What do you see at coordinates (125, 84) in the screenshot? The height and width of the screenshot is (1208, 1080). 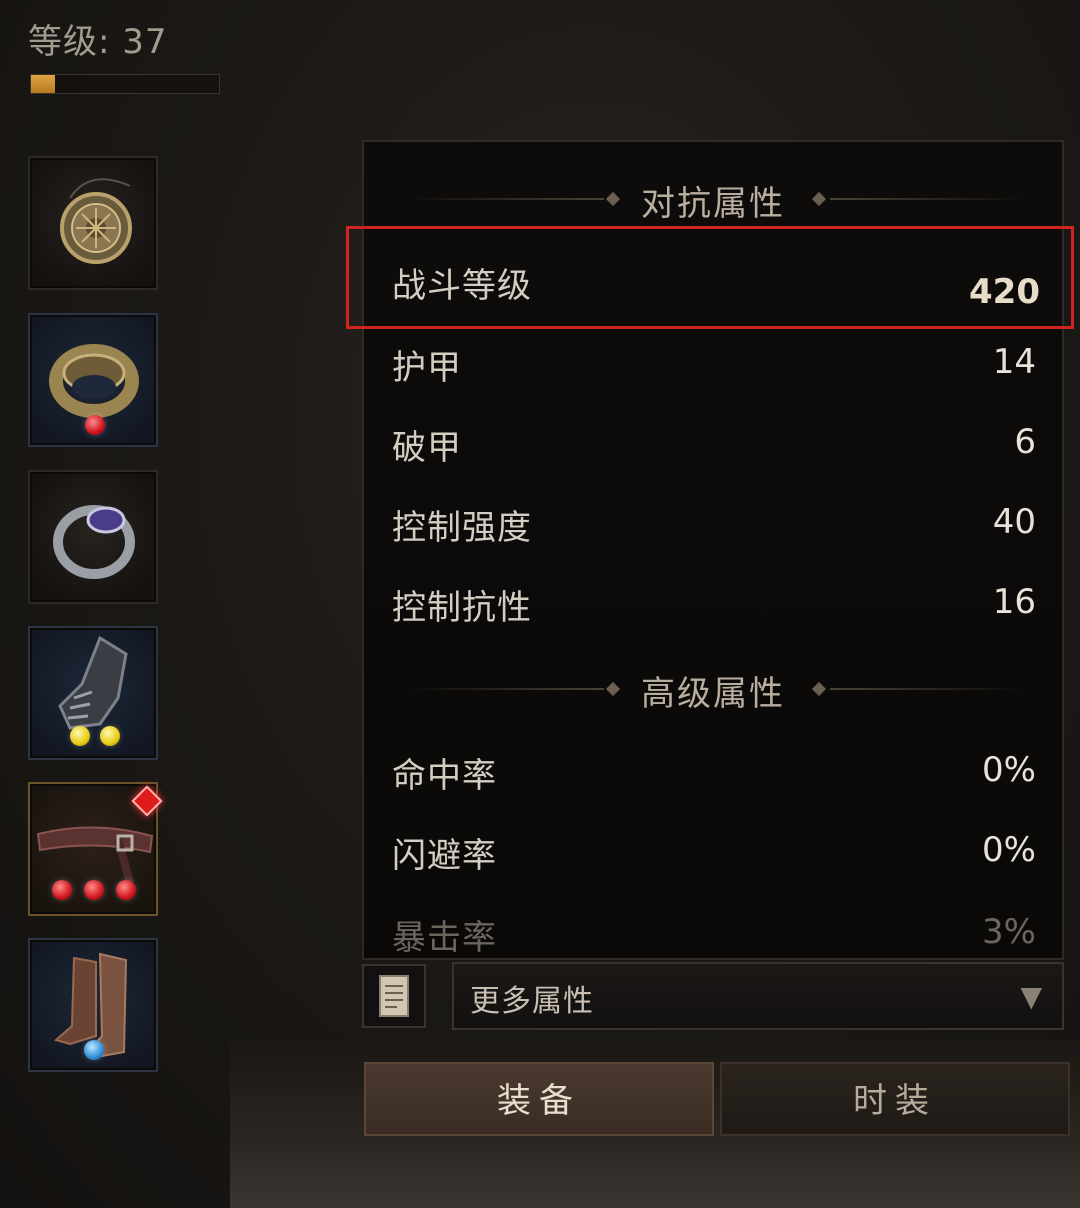 I see `xp-progress-bar` at bounding box center [125, 84].